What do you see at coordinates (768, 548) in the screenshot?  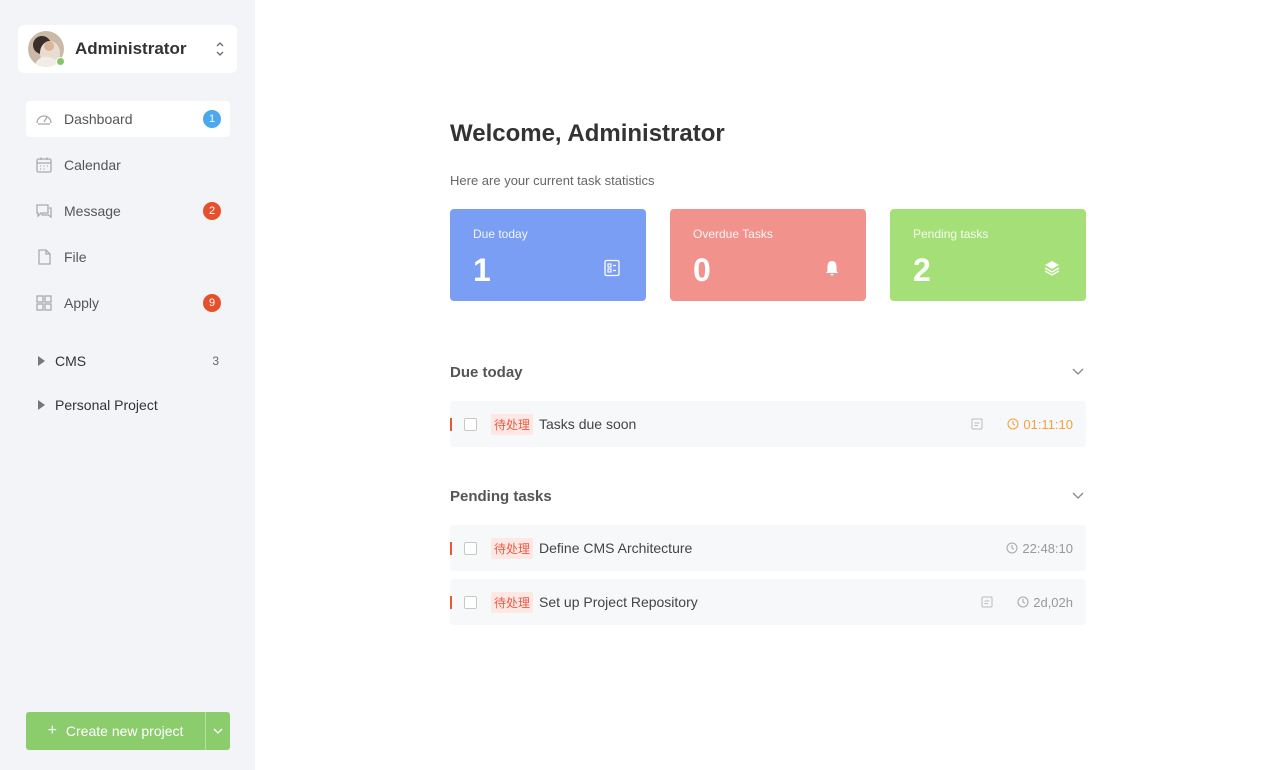 I see `task-row: 待处理 Define CMS Architecture 22:48:10` at bounding box center [768, 548].